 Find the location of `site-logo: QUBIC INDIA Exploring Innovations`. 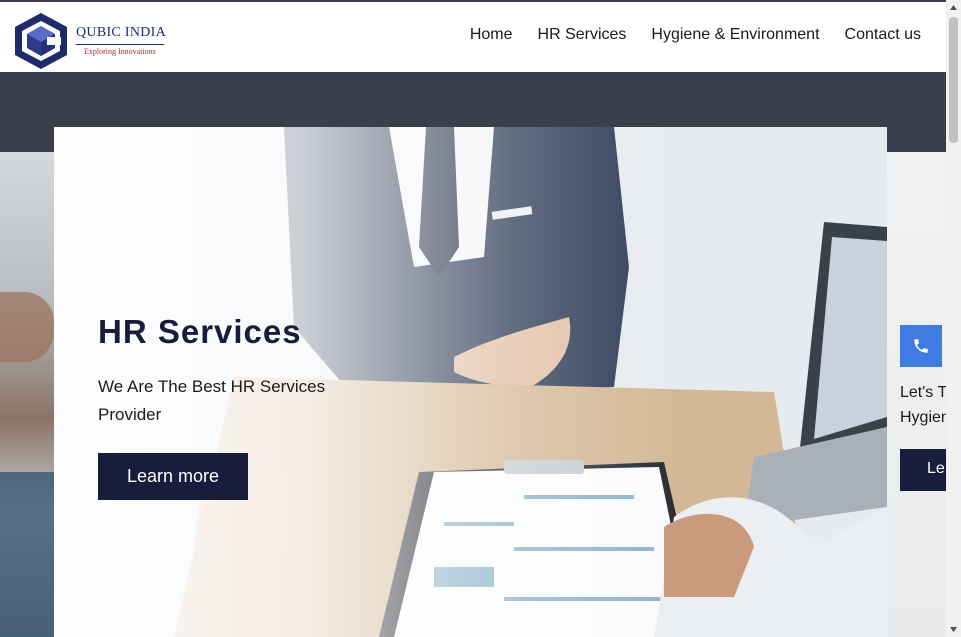

site-logo: QUBIC INDIA Exploring Innovations is located at coordinates (91, 41).